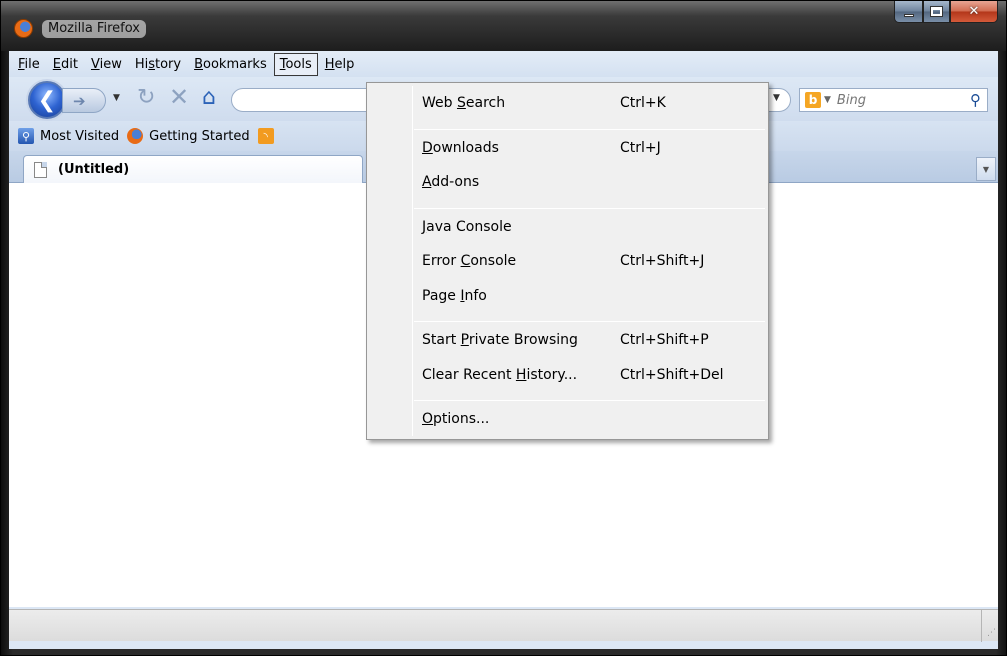  Describe the element at coordinates (230, 64) in the screenshot. I see `menu-bookmarks: Bookmarks` at that location.